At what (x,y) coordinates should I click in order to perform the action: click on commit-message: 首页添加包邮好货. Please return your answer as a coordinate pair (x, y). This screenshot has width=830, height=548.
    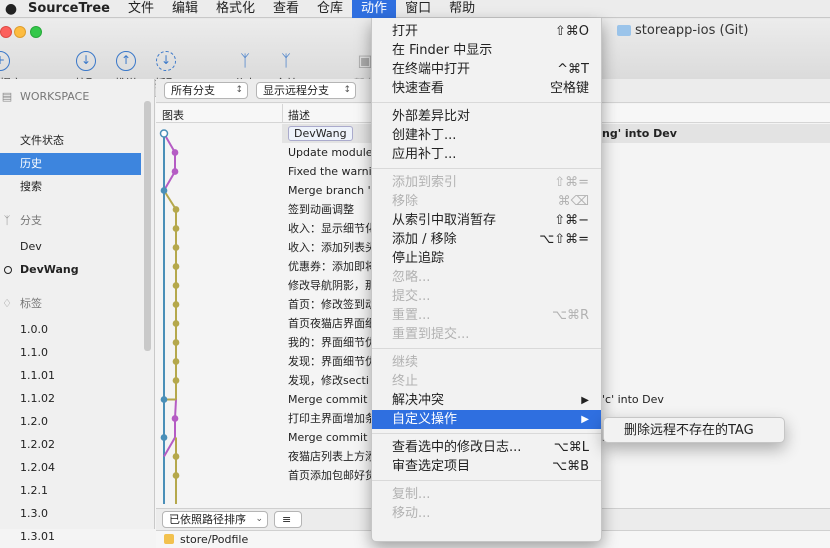
    Looking at the image, I should click on (332, 475).